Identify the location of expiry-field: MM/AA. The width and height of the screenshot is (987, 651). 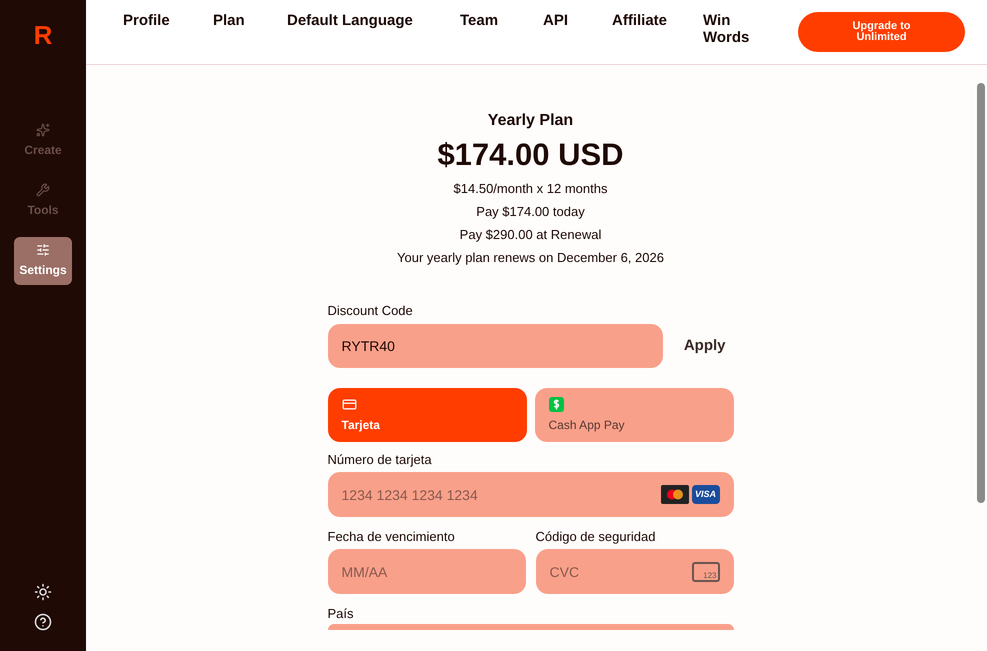
(427, 571).